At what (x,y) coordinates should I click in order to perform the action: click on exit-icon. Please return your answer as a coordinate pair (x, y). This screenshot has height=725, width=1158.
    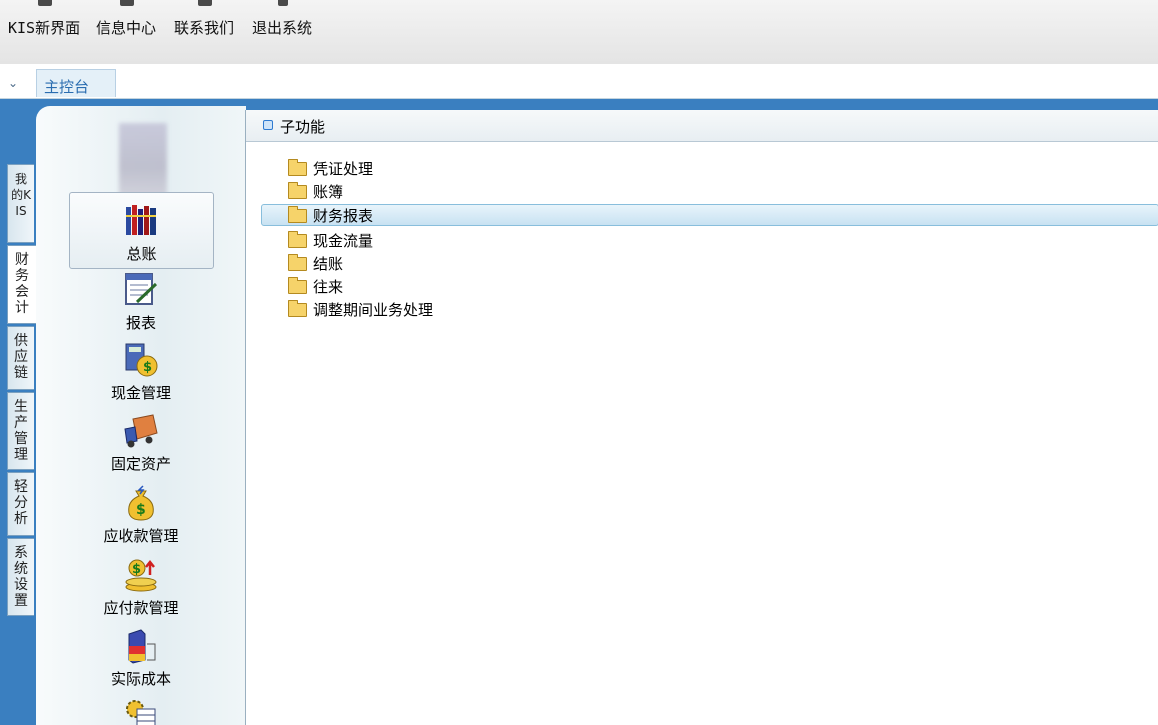
    Looking at the image, I should click on (283, 3).